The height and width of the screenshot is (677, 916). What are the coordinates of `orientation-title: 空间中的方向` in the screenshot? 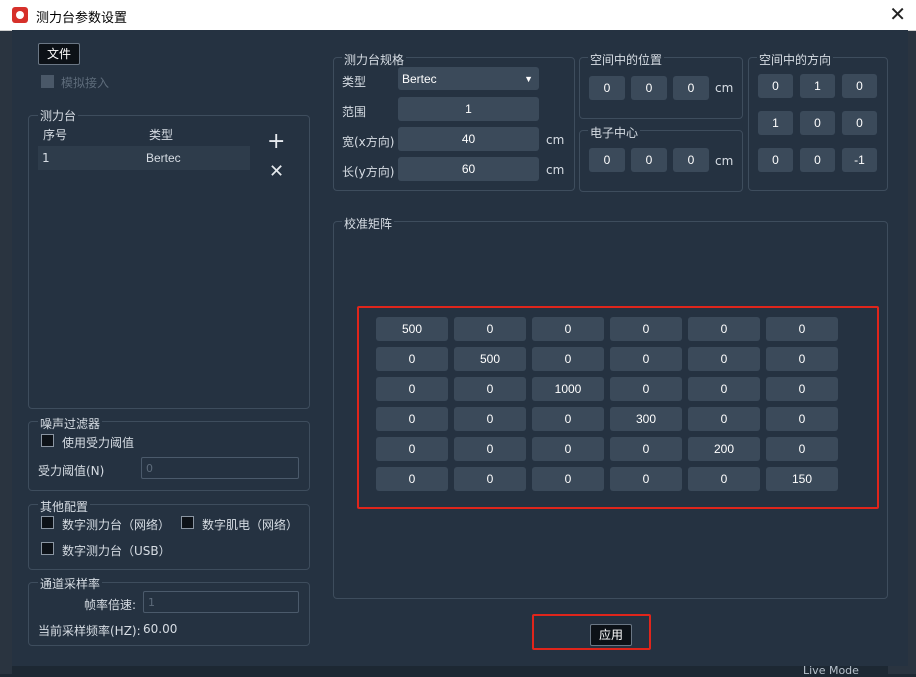 It's located at (795, 59).